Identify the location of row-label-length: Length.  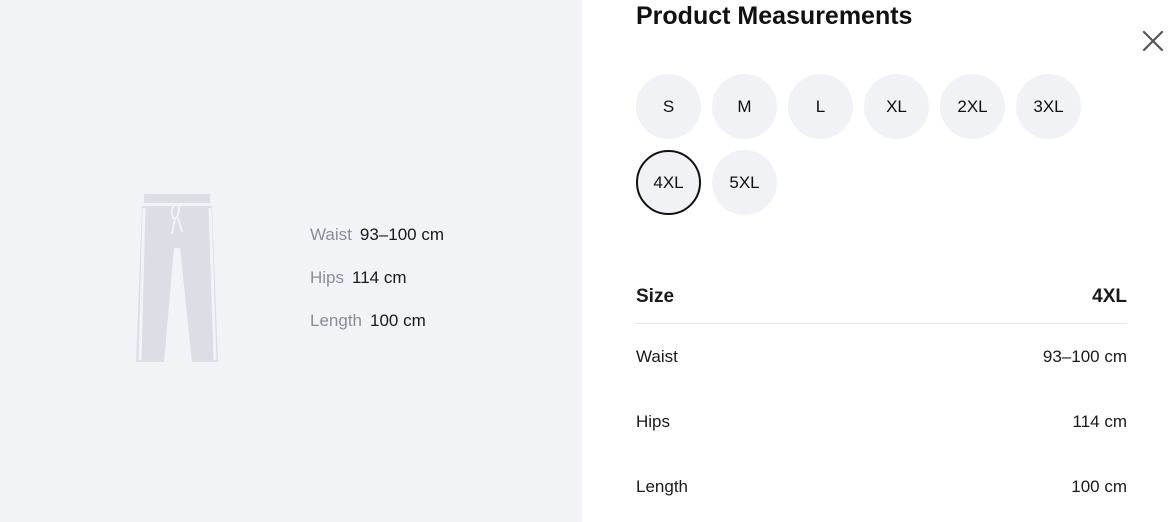
(662, 486).